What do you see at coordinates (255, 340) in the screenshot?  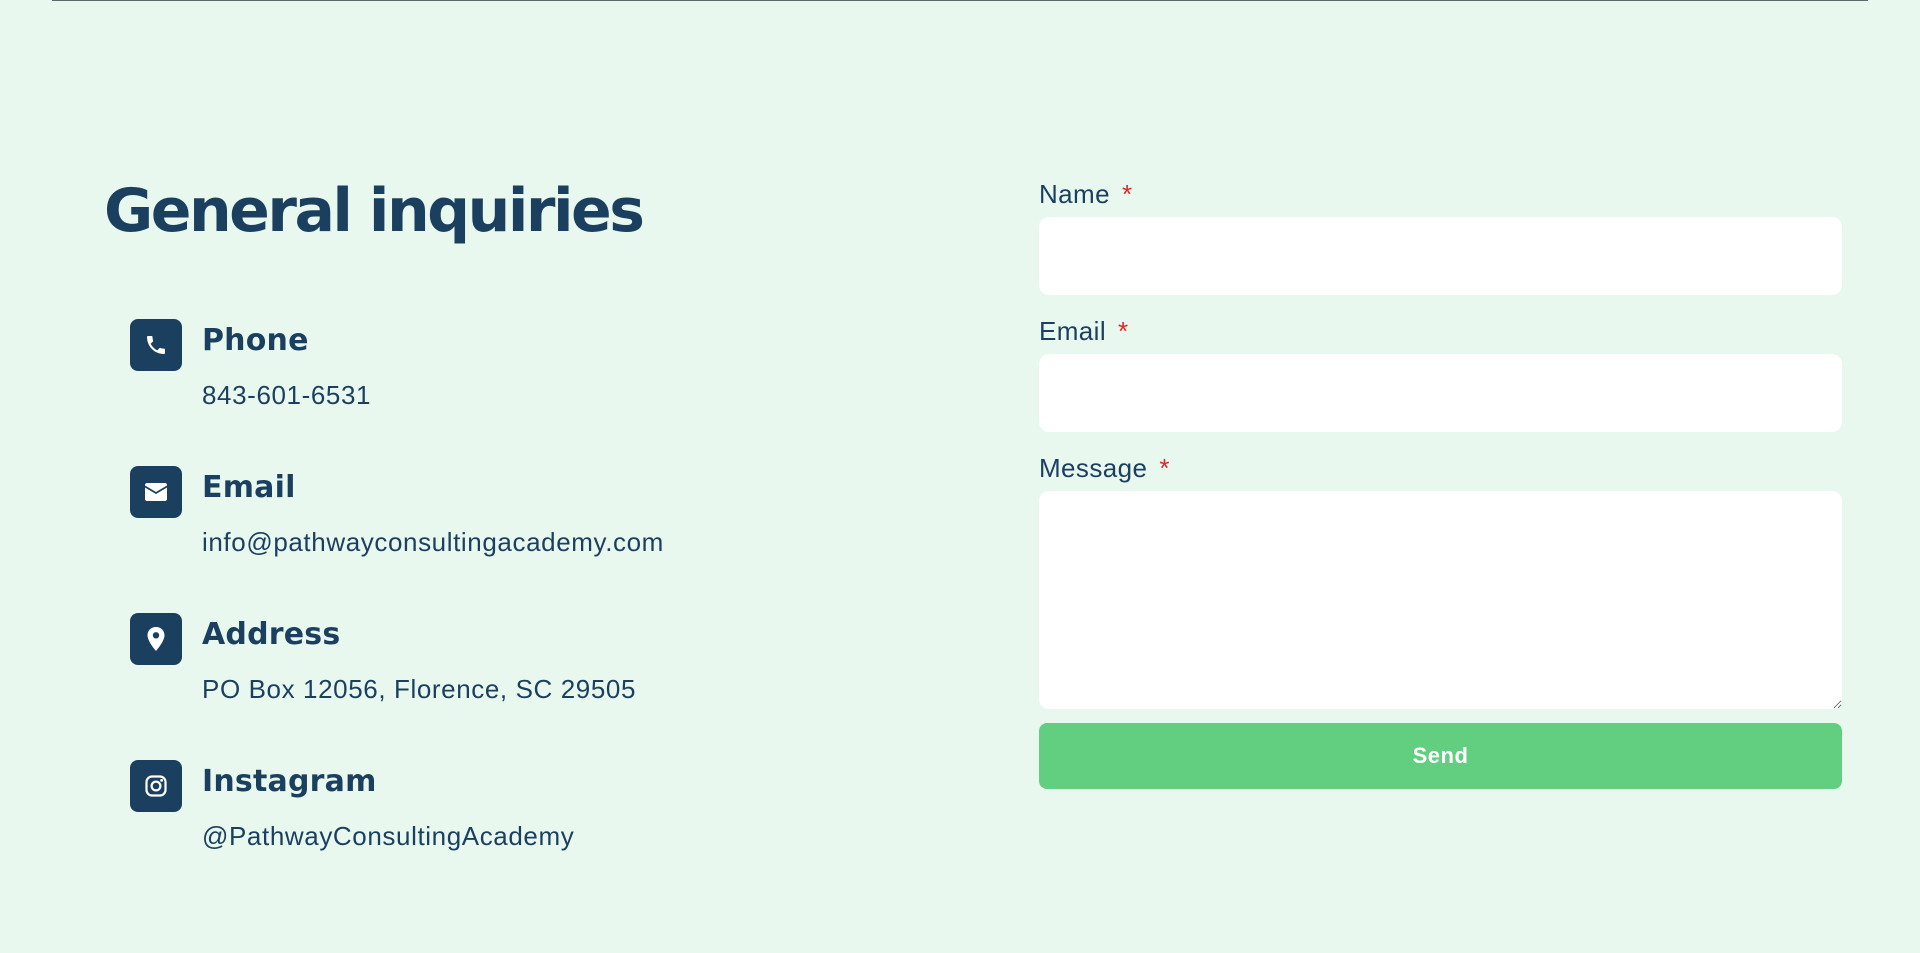 I see `contact-heading-phone: Phone` at bounding box center [255, 340].